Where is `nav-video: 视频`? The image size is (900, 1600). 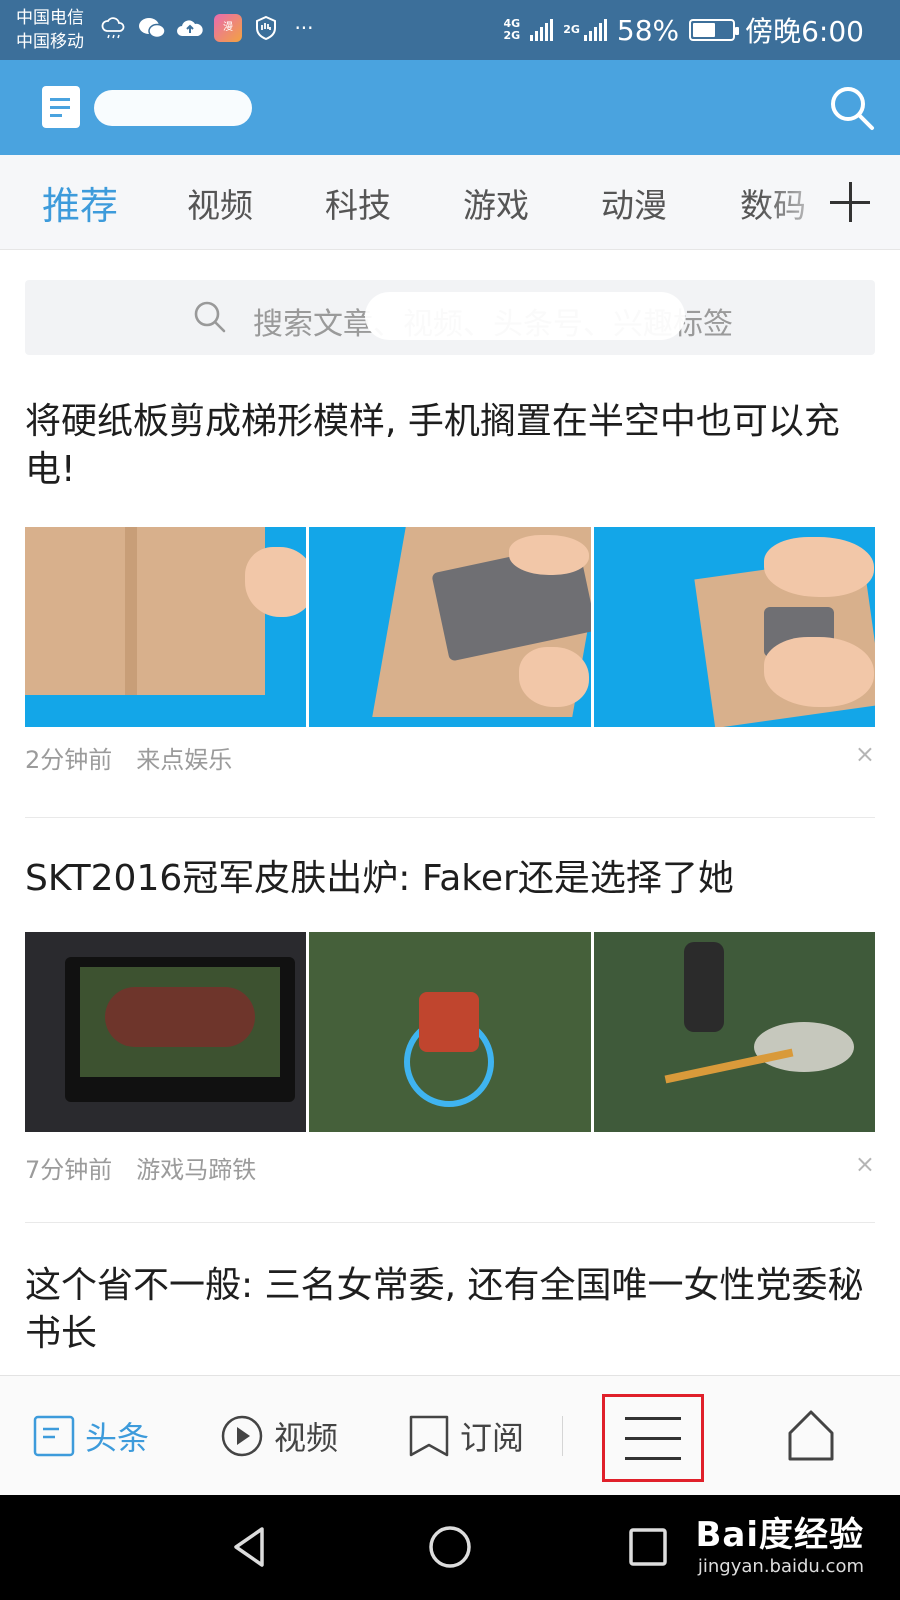 nav-video: 视频 is located at coordinates (279, 1436).